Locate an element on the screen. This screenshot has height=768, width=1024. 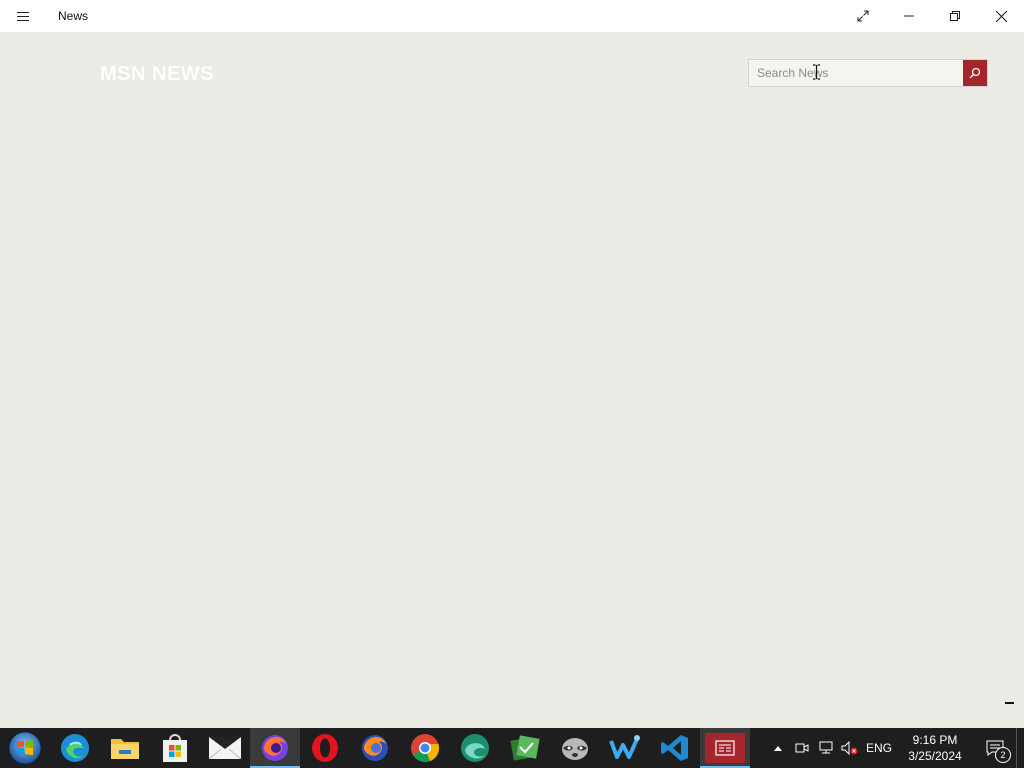
taskbar-blue-app is located at coordinates (625, 748).